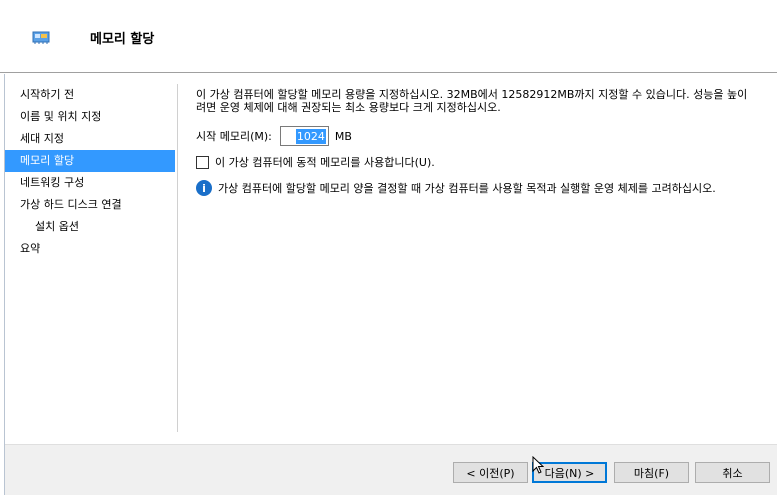  Describe the element at coordinates (90, 95) in the screenshot. I see `nav-item-before-you-begin: 시작하기 전` at that location.